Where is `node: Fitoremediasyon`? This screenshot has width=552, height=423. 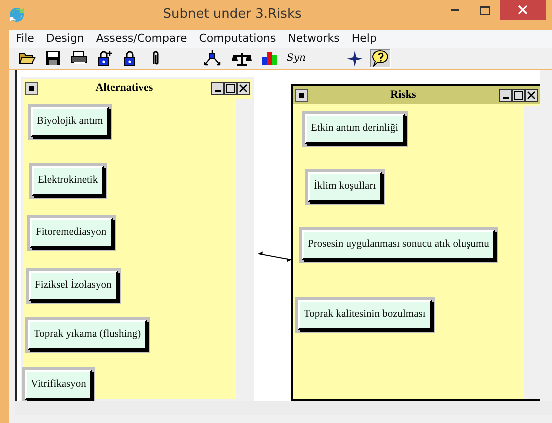
node: Fitoremediasyon is located at coordinates (71, 233).